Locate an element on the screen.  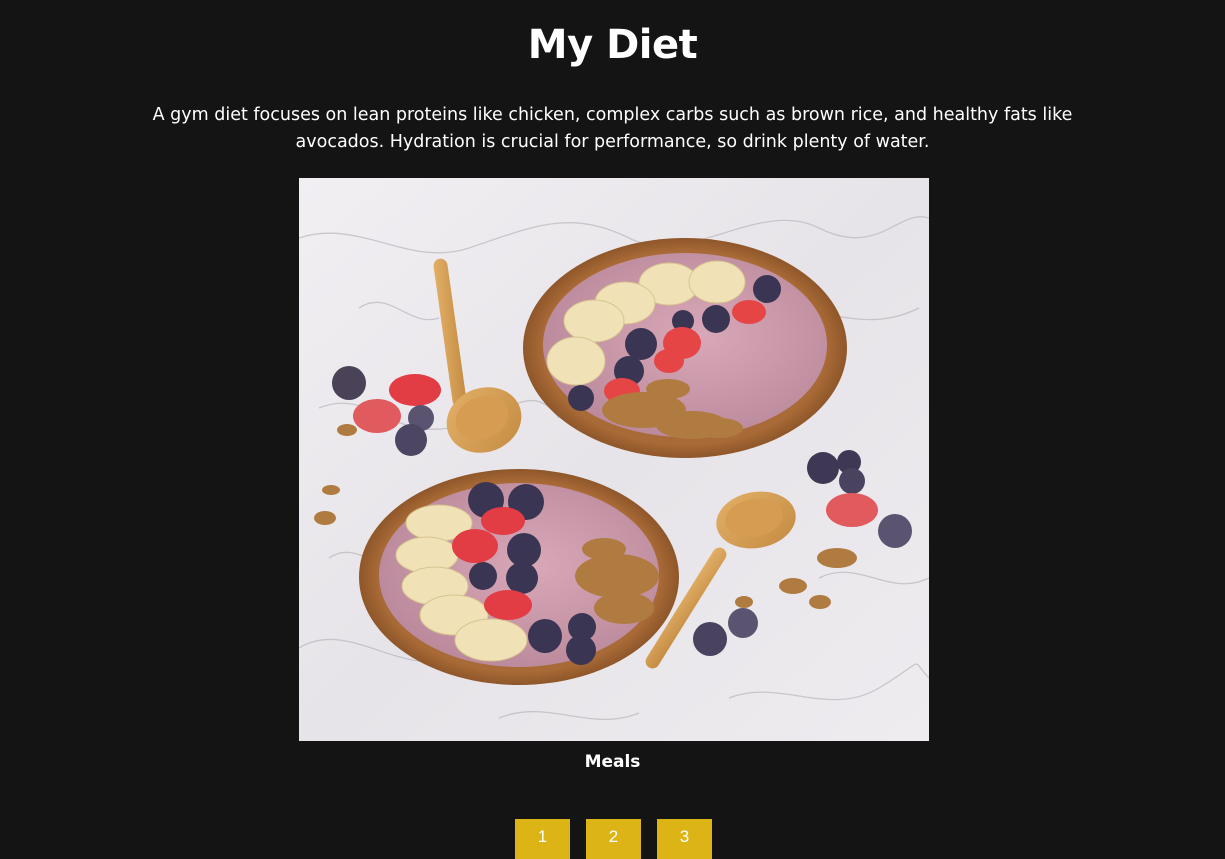
bowl-top is located at coordinates (685, 348).